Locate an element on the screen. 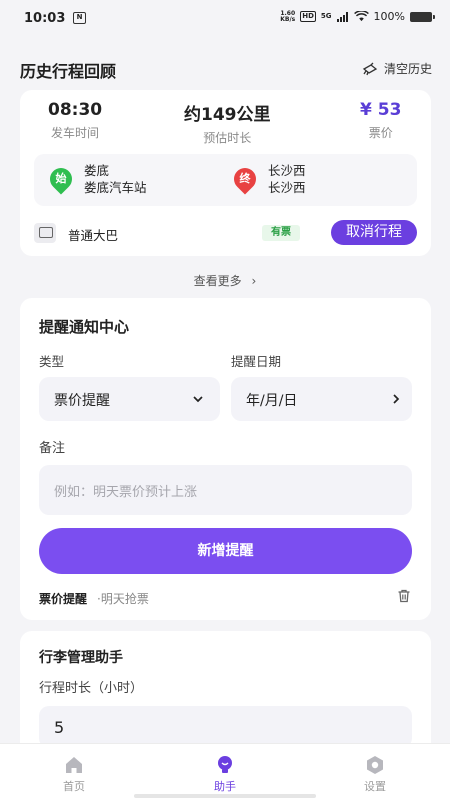  note-label: 备注 is located at coordinates (52, 448).